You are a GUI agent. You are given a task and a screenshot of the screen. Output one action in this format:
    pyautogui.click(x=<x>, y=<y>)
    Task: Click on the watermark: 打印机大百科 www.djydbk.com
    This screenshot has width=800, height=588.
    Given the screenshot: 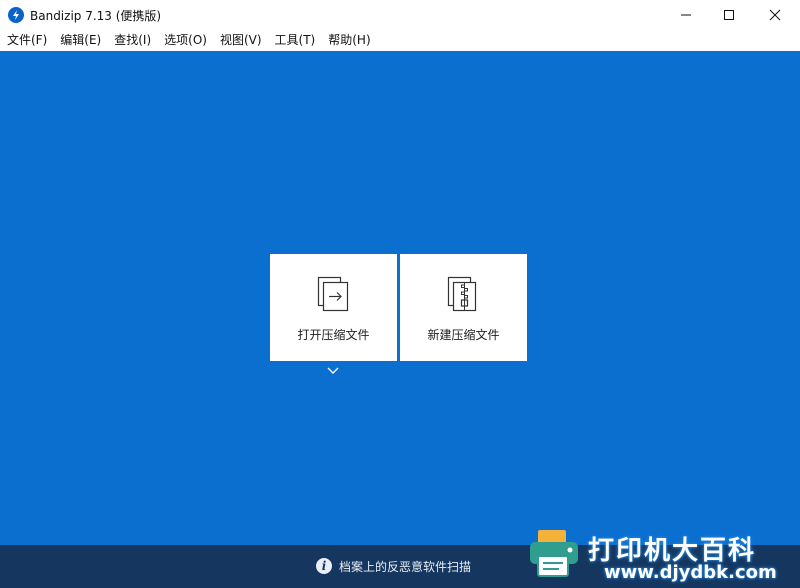 What is the action you would take?
    pyautogui.click(x=662, y=554)
    